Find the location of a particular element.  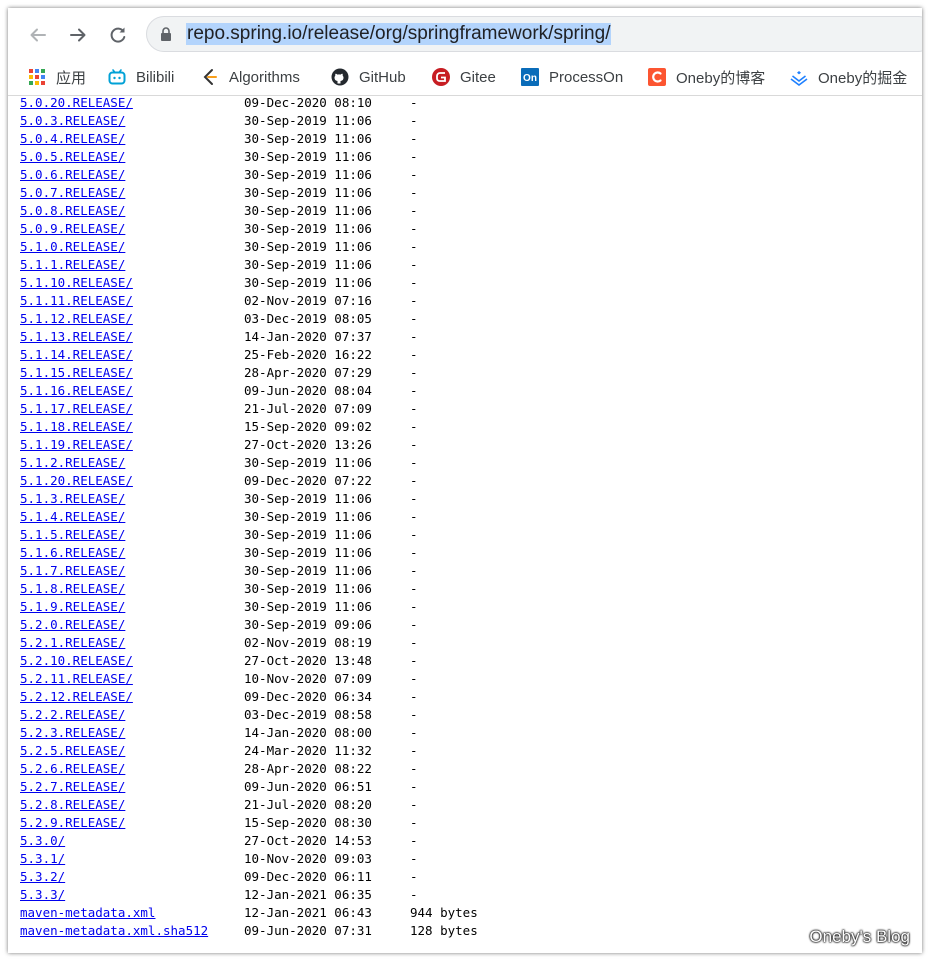

back-arrow-icon is located at coordinates (38, 35).